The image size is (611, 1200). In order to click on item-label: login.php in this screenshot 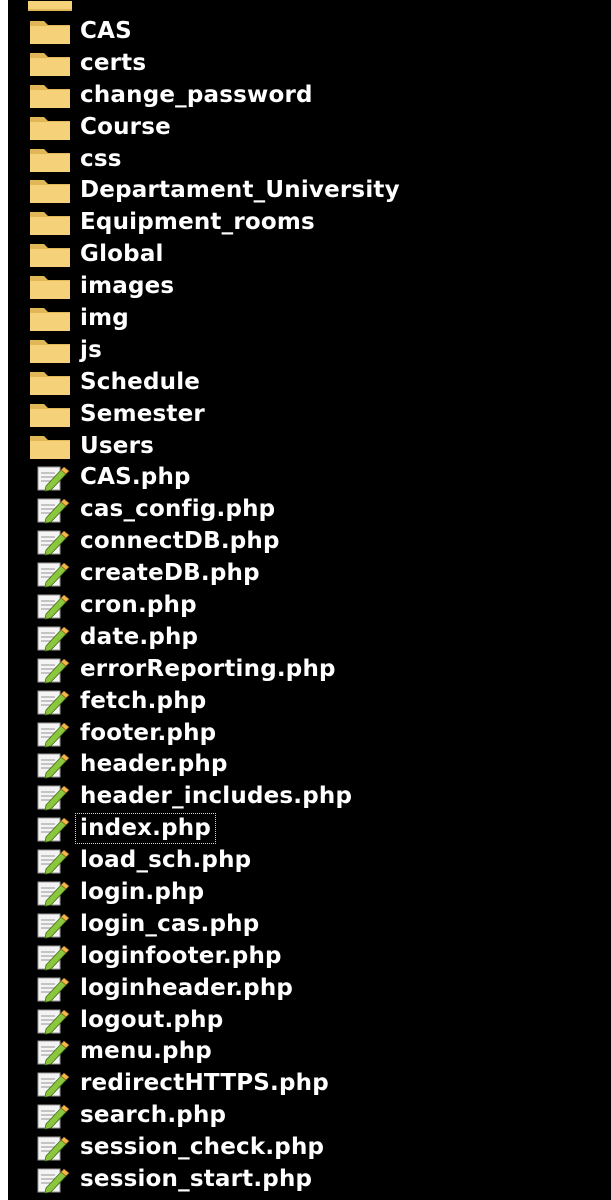, I will do `click(142, 892)`.